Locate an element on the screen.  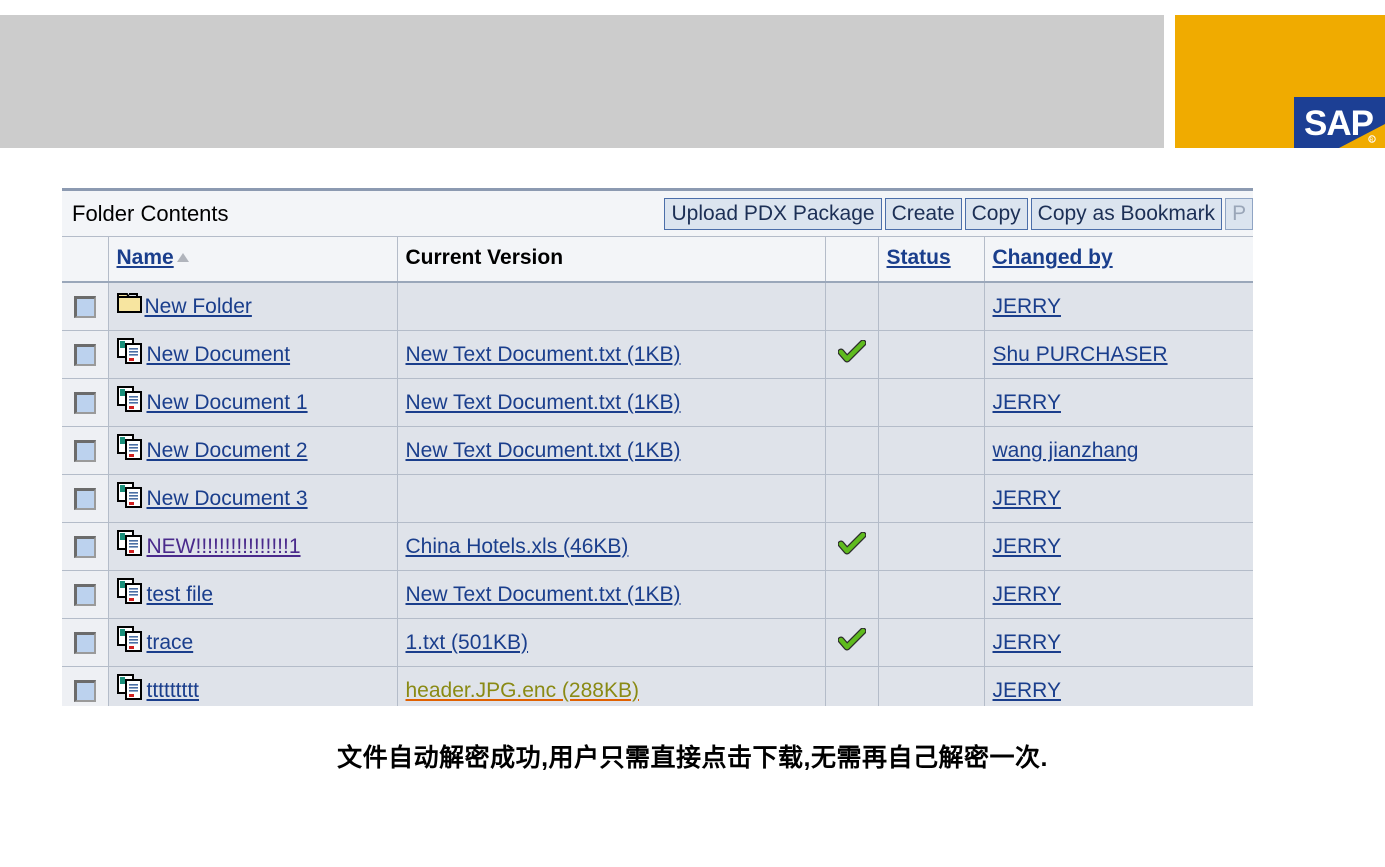
cell-name: New Folder is located at coordinates (253, 306).